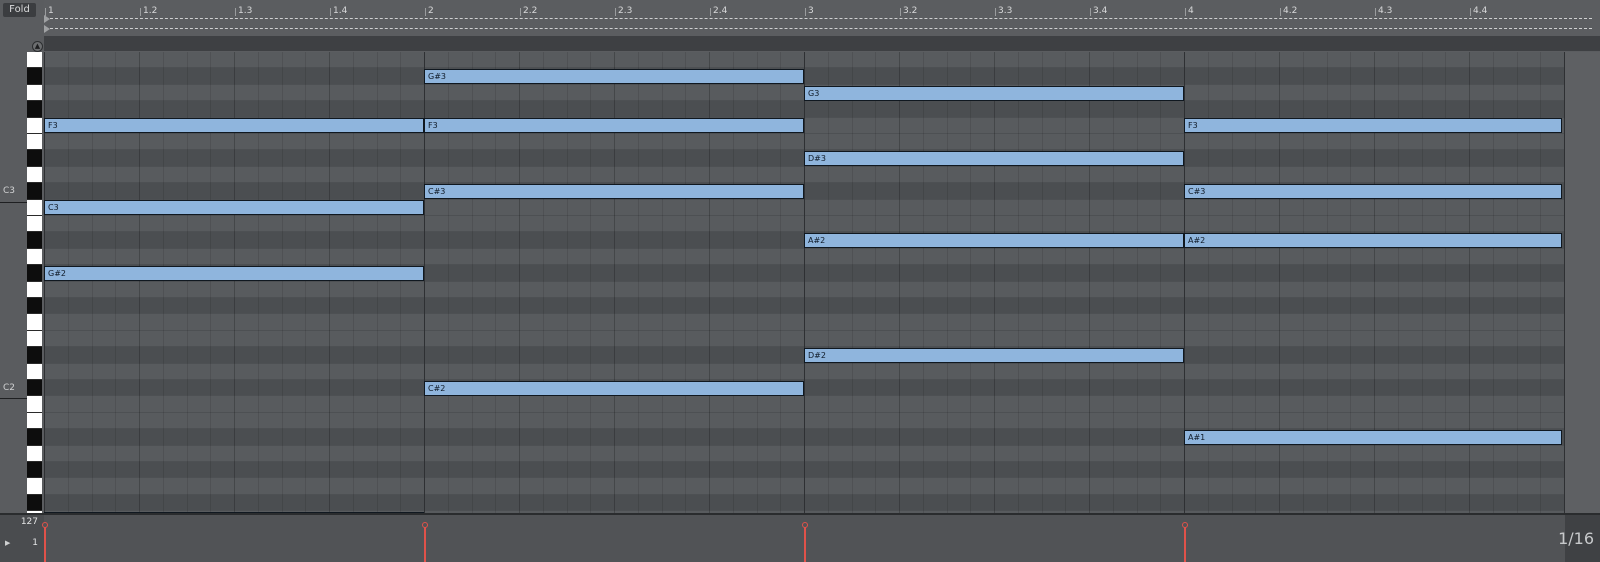 This screenshot has width=1600, height=562. What do you see at coordinates (47, 19) in the screenshot?
I see `loop-start-marker` at bounding box center [47, 19].